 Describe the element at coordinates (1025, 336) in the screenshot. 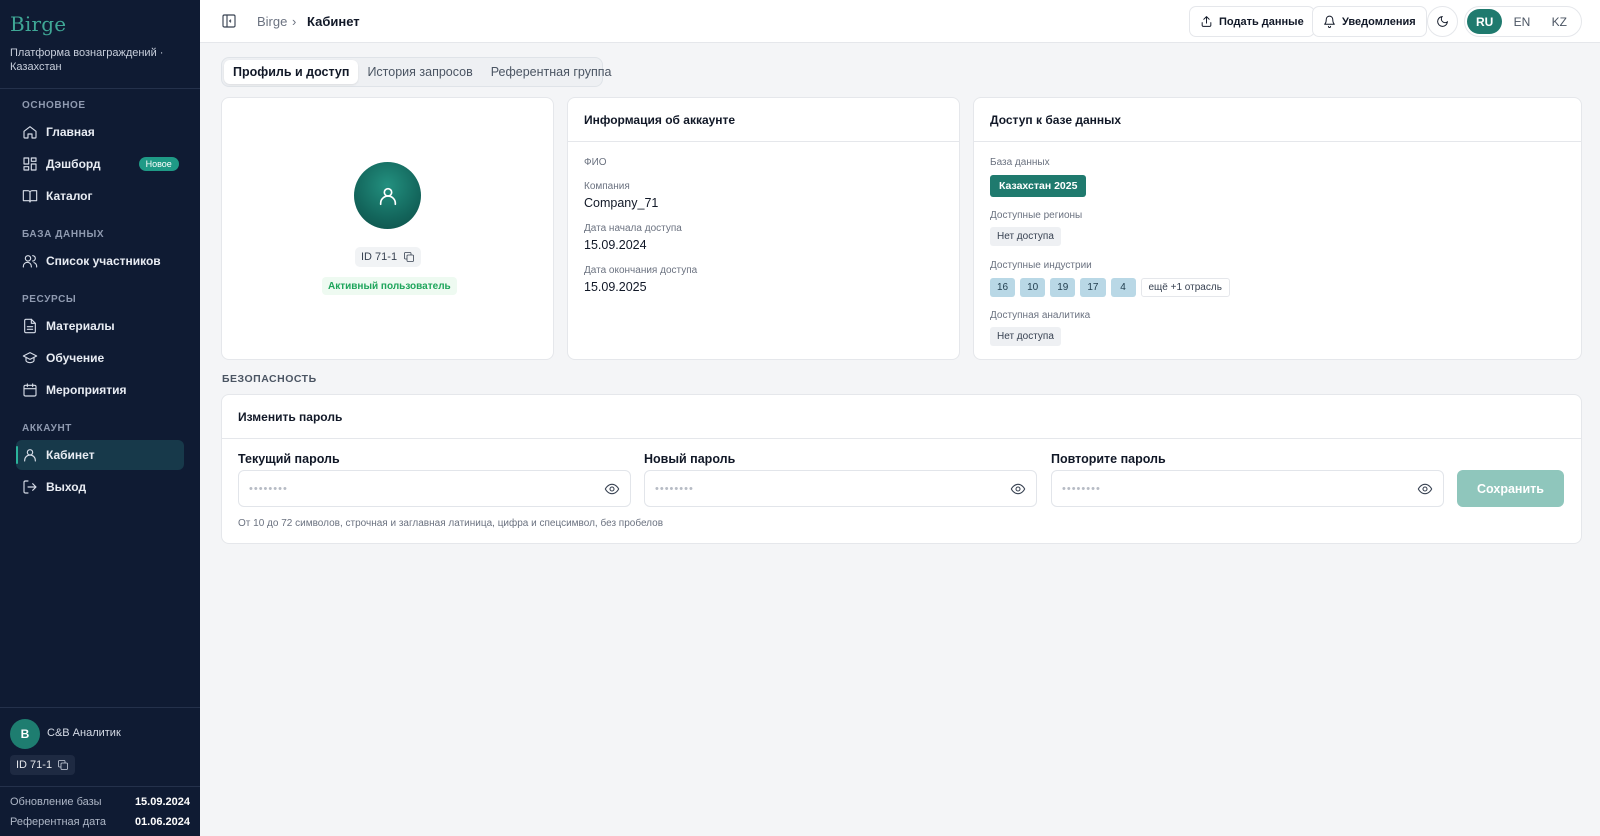

I see `analytics-value: Нет доступа` at that location.